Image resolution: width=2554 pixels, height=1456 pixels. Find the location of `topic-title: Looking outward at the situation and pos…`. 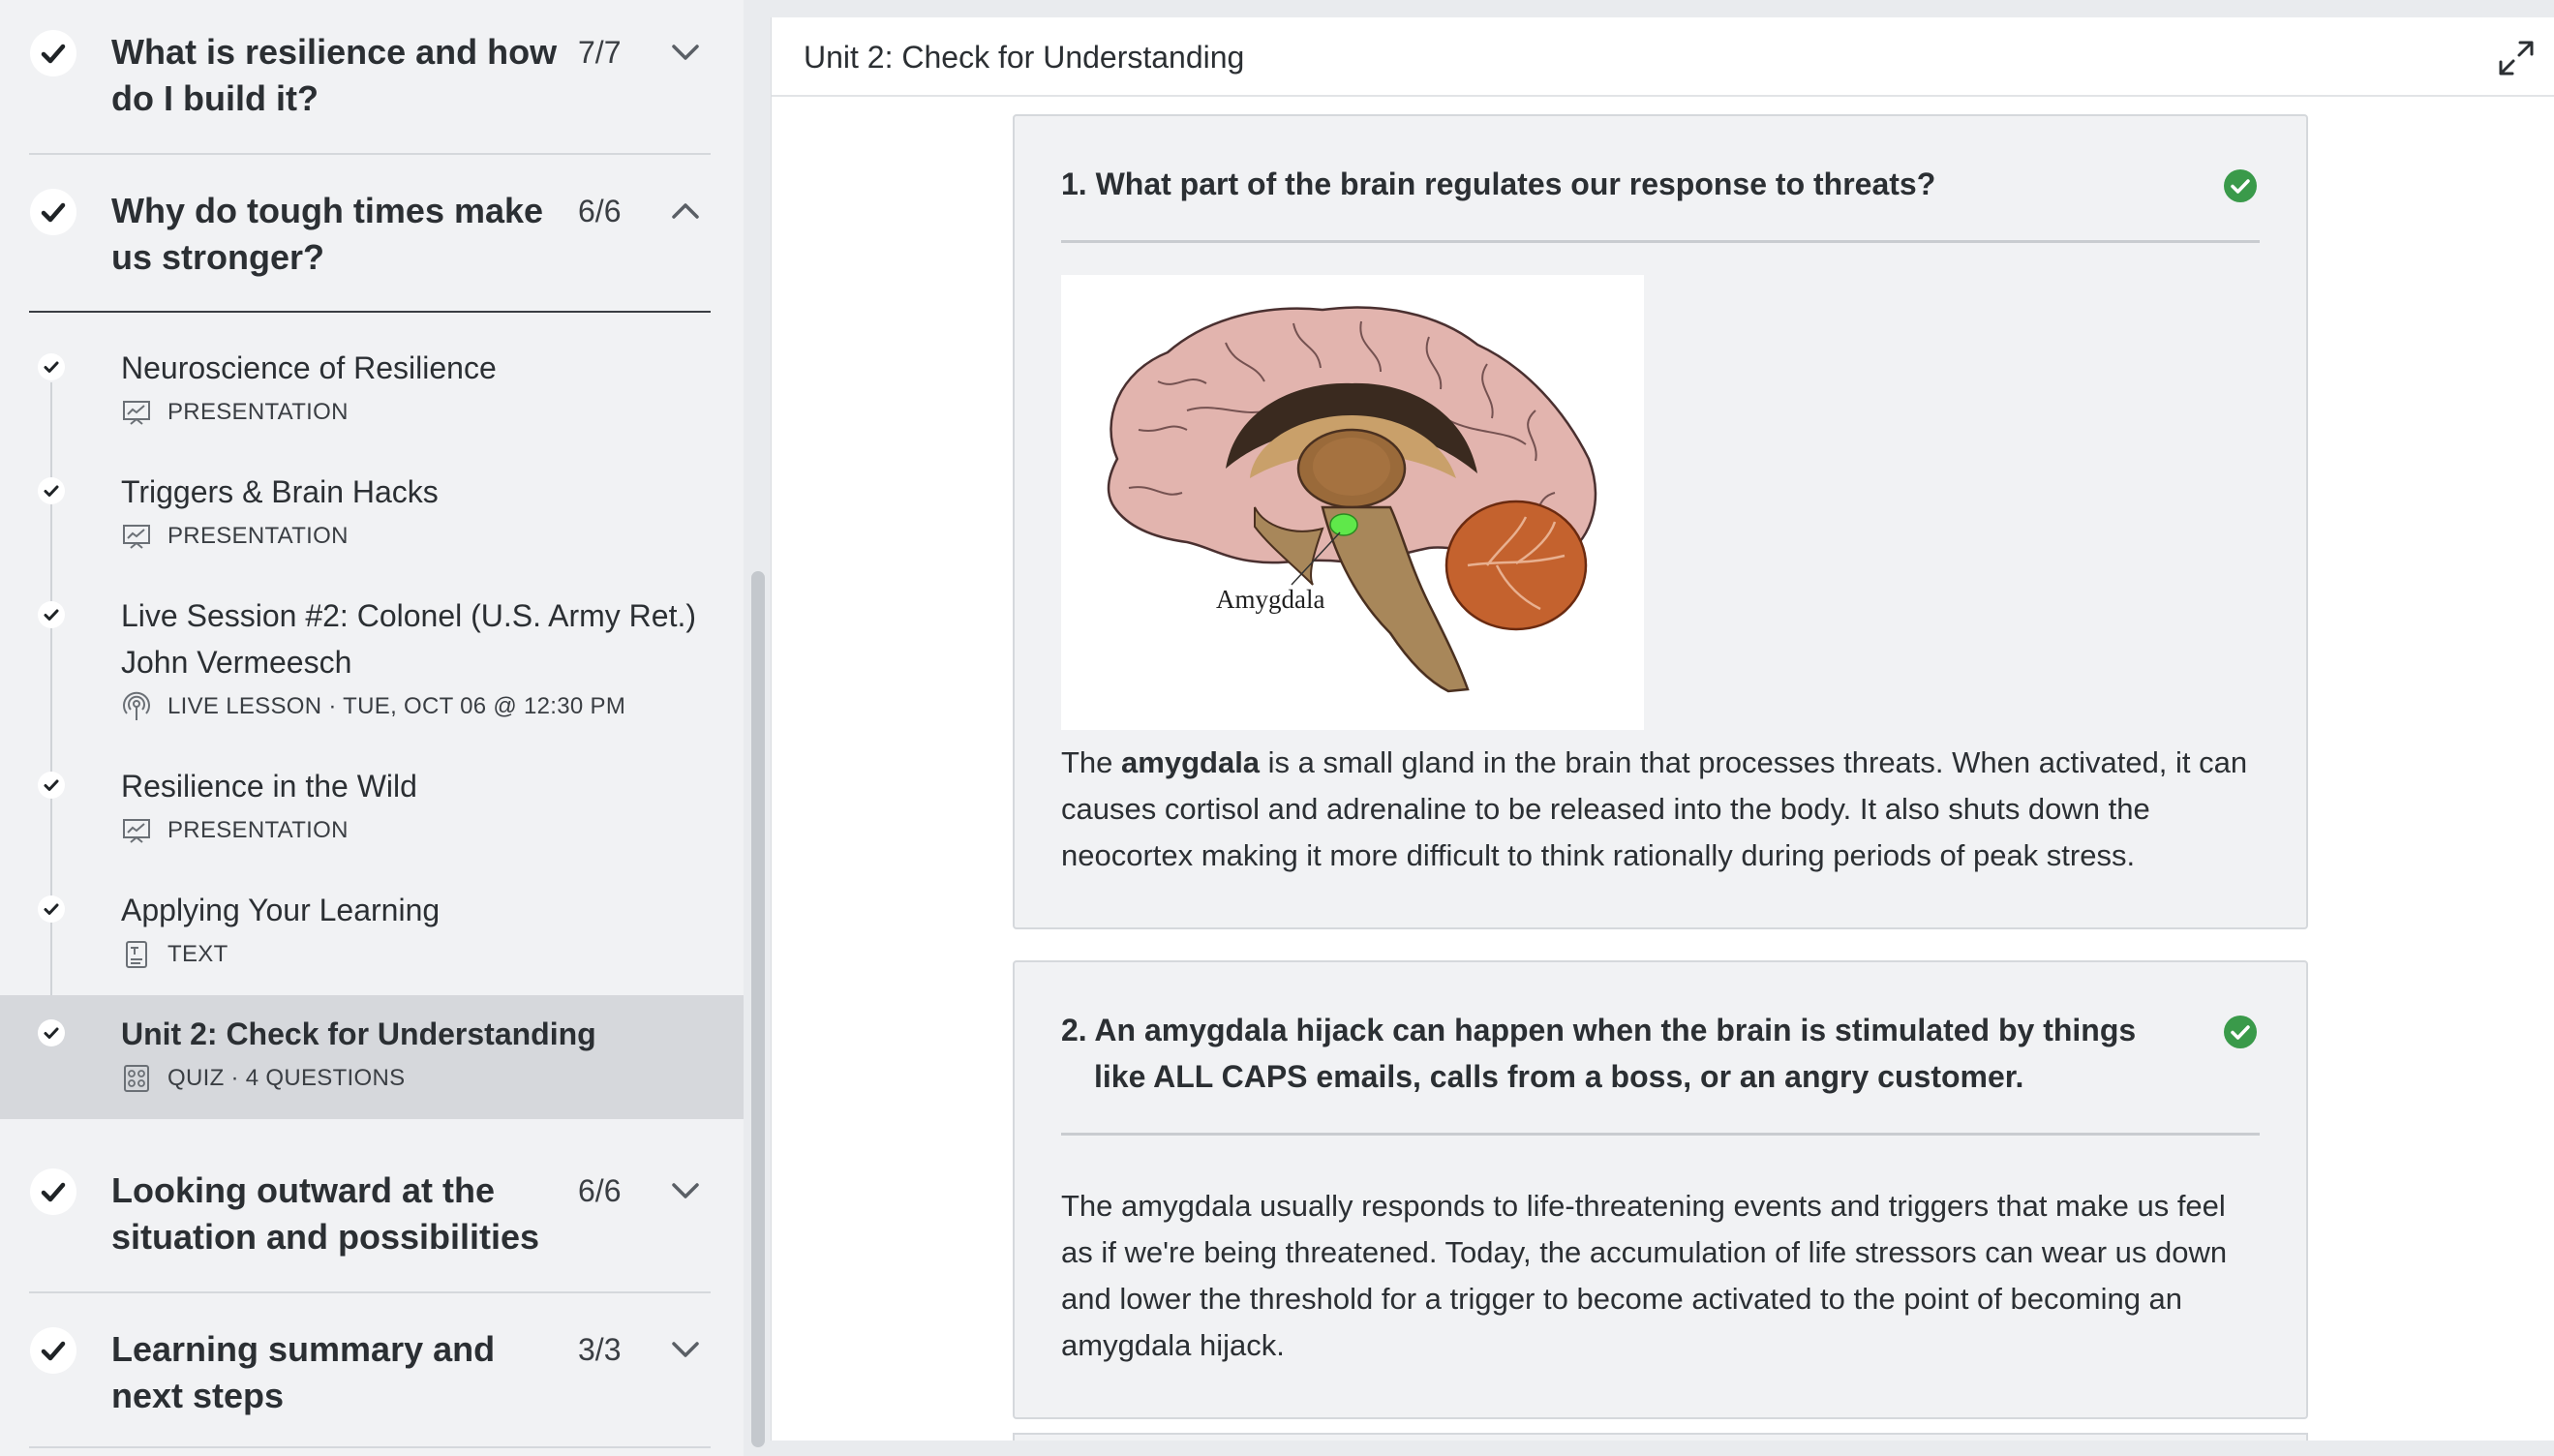

topic-title: Looking outward at the situation and pos… is located at coordinates (326, 1214).